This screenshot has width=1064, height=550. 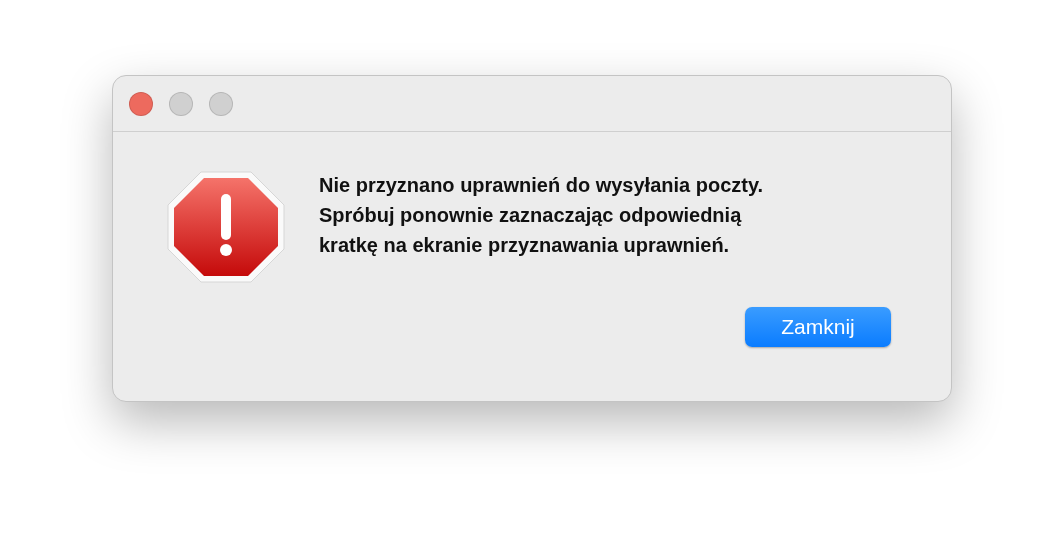 What do you see at coordinates (181, 103) in the screenshot?
I see `minimize-button` at bounding box center [181, 103].